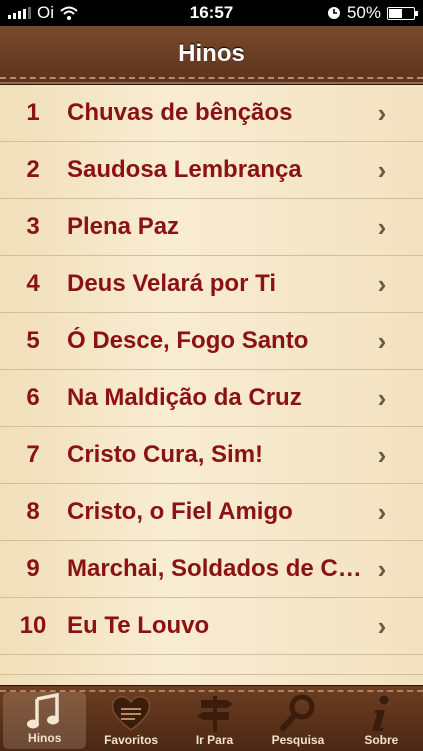 The image size is (423, 751). What do you see at coordinates (211, 665) in the screenshot?
I see `hymn-row-partial` at bounding box center [211, 665].